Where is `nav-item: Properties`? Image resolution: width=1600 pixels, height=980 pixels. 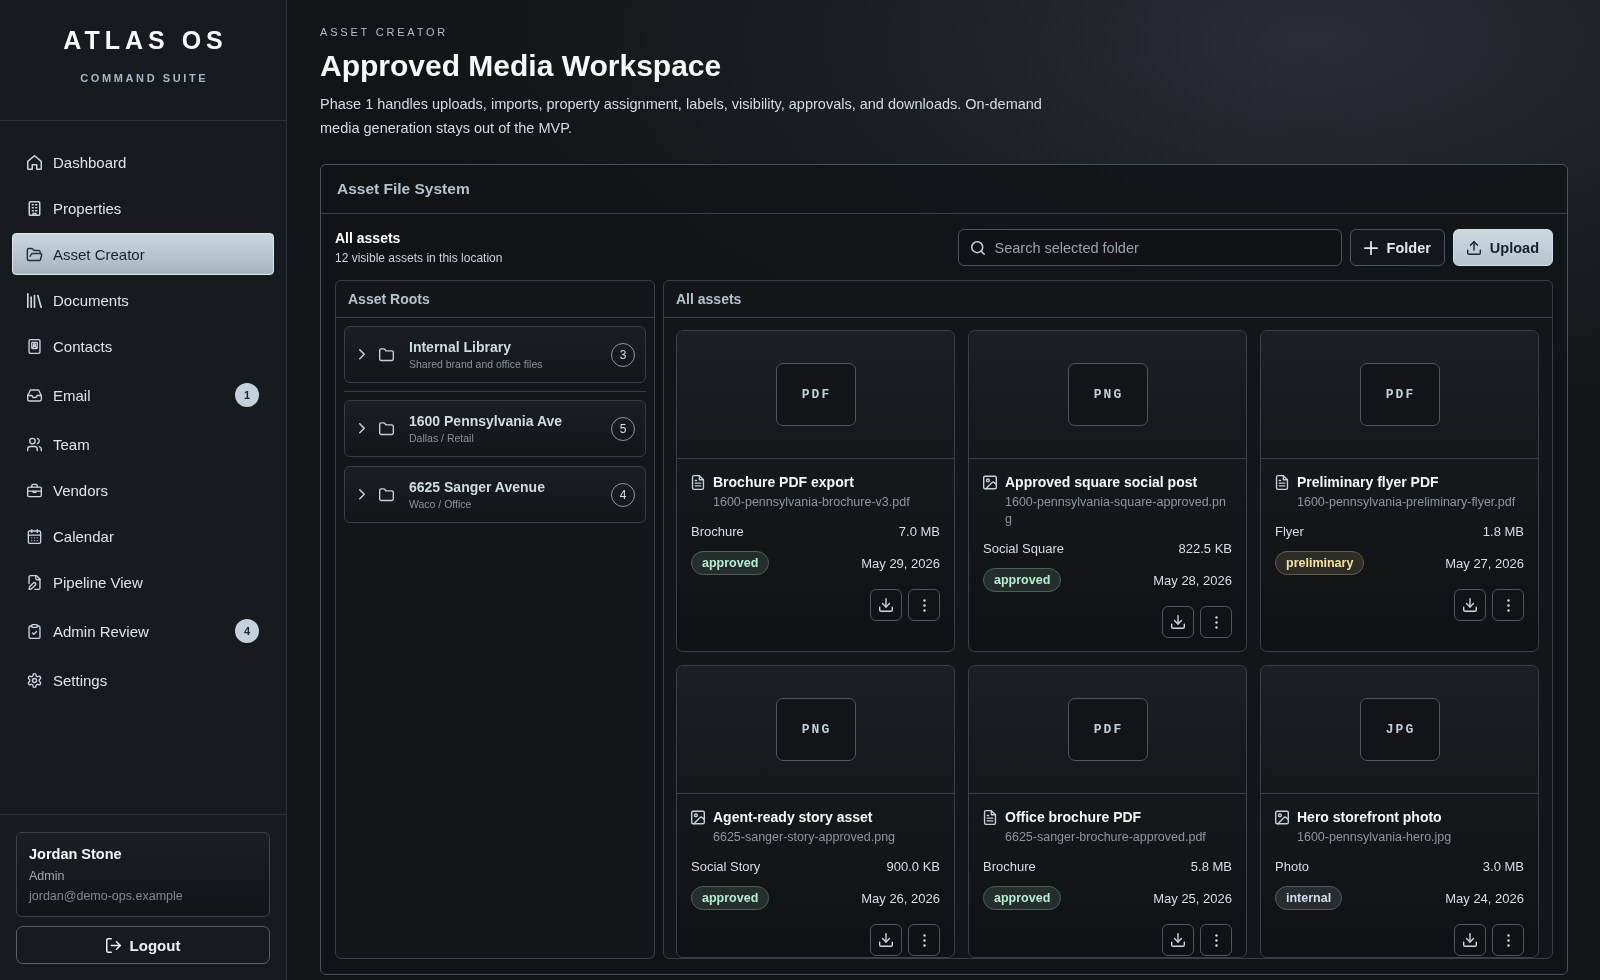
nav-item: Properties is located at coordinates (143, 208).